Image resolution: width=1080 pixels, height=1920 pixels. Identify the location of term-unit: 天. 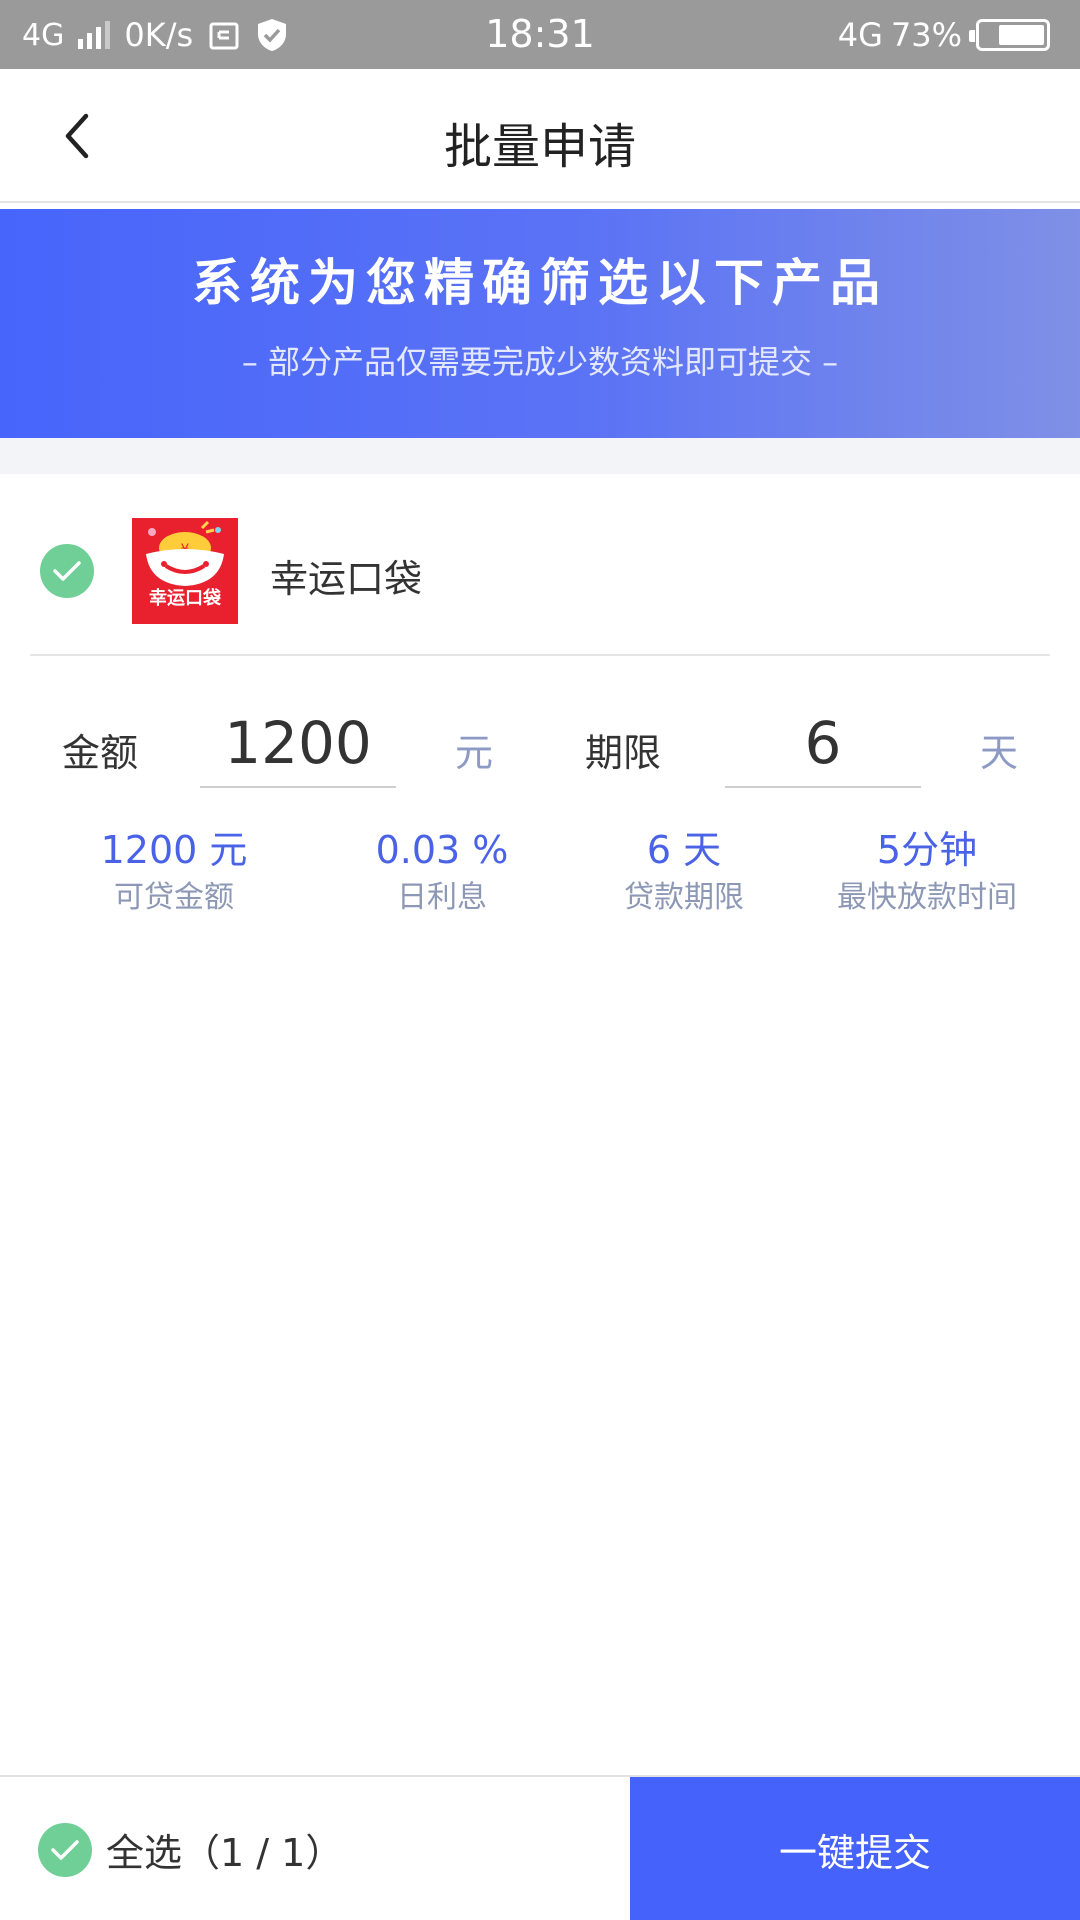
(999, 753).